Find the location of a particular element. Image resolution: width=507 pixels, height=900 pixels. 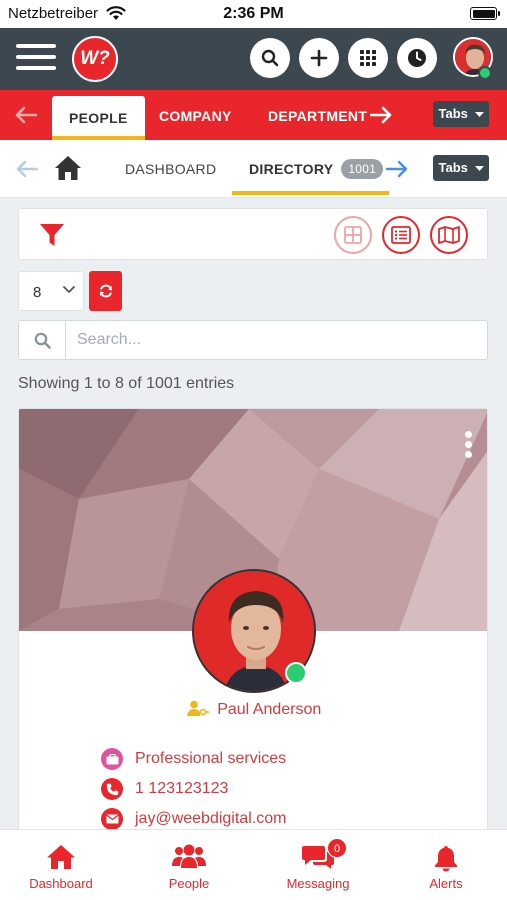

directory-count-badge: 1001 is located at coordinates (362, 169).